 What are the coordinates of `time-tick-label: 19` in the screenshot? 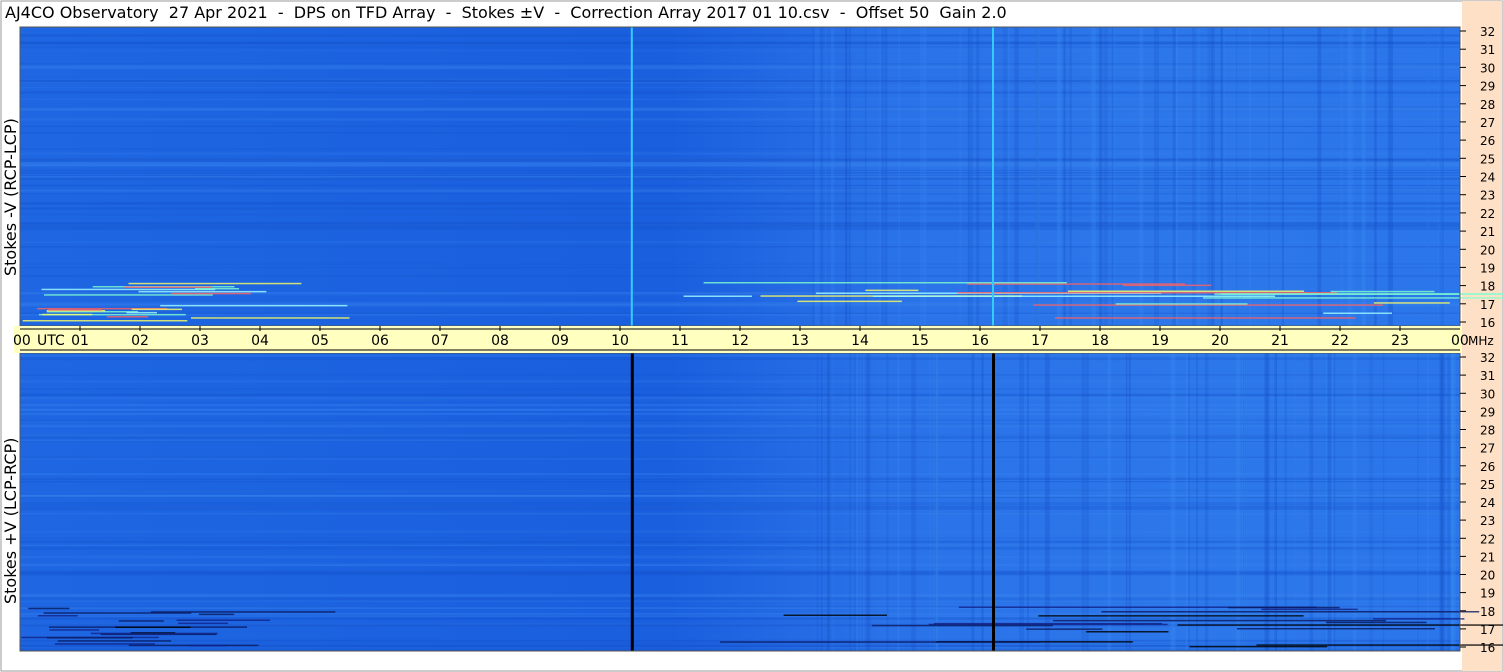 It's located at (1160, 341).